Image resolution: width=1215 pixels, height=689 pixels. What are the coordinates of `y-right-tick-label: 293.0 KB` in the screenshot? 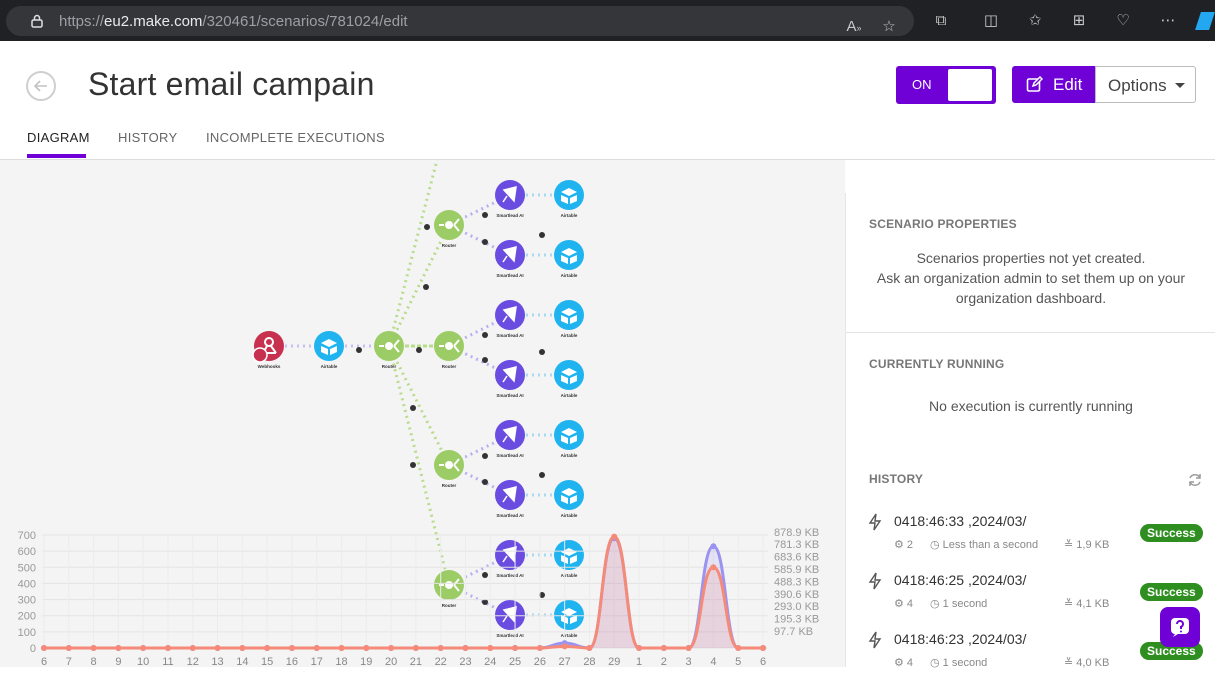 It's located at (796, 607).